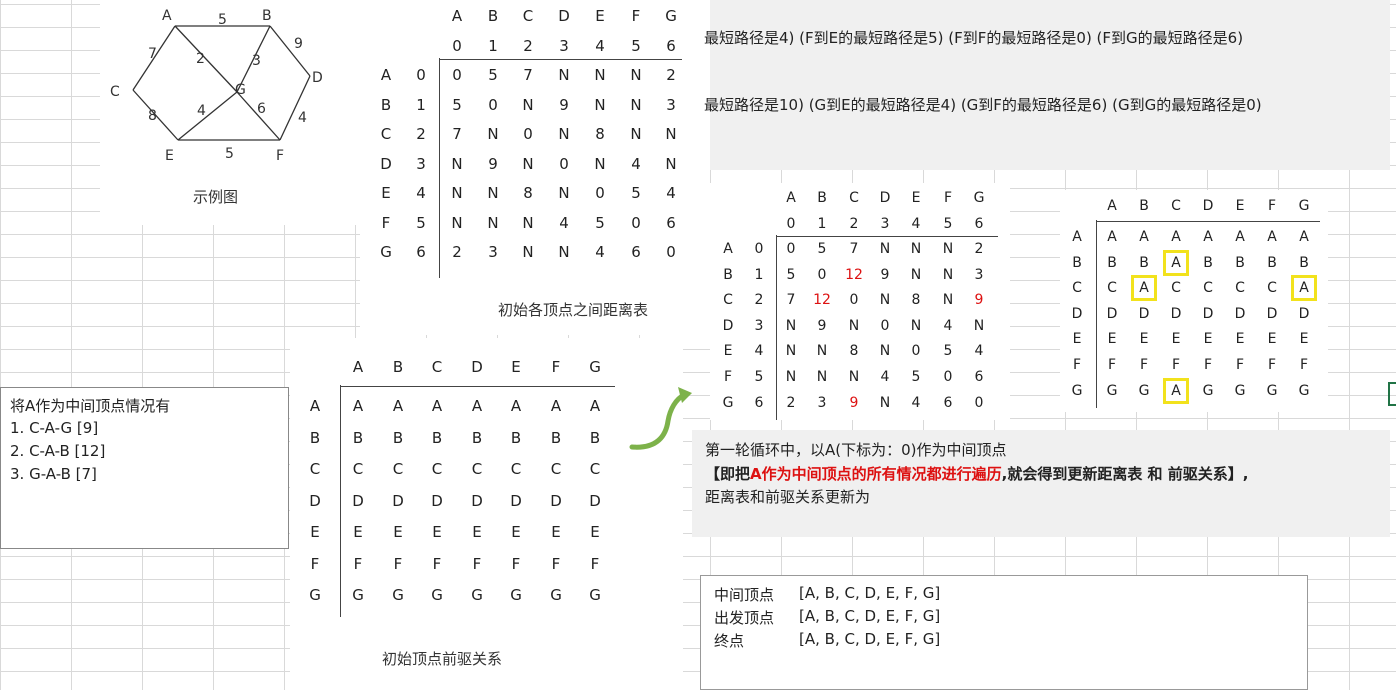 This screenshot has width=1396, height=690. What do you see at coordinates (457, 46) in the screenshot?
I see `col-index: 0` at bounding box center [457, 46].